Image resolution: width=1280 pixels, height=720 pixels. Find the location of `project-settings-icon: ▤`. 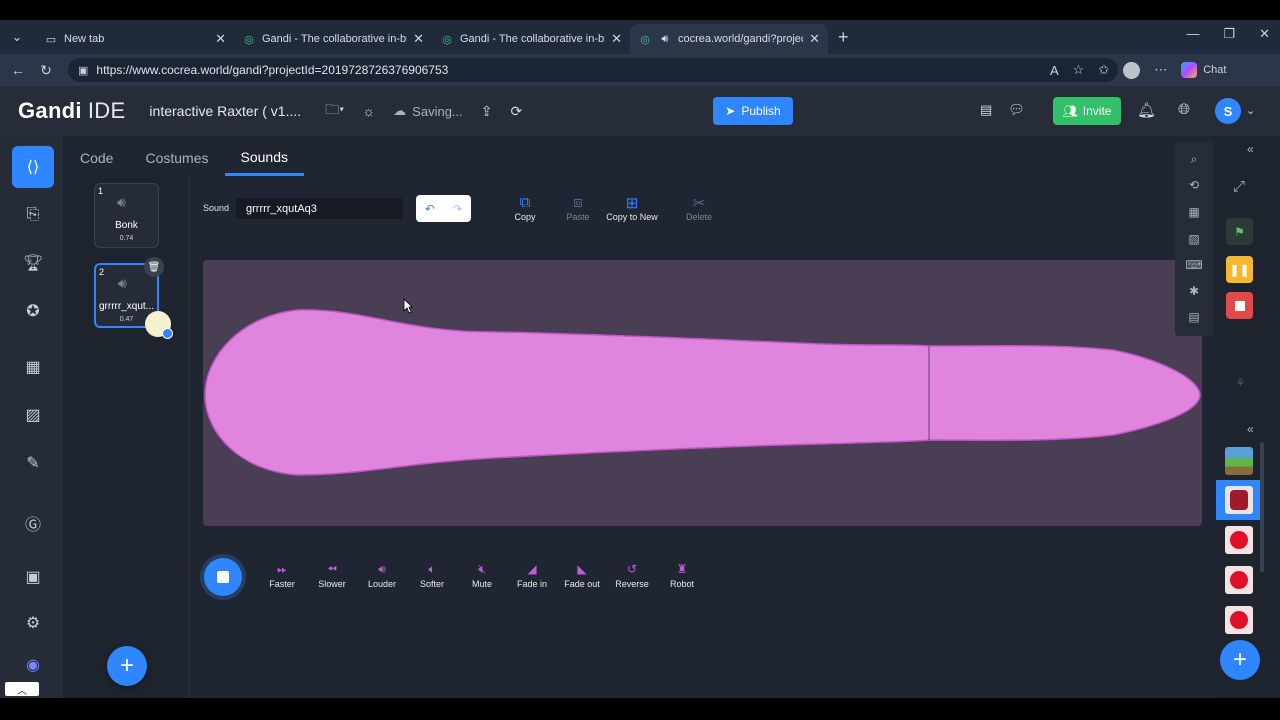

project-settings-icon: ▤ is located at coordinates (986, 110).